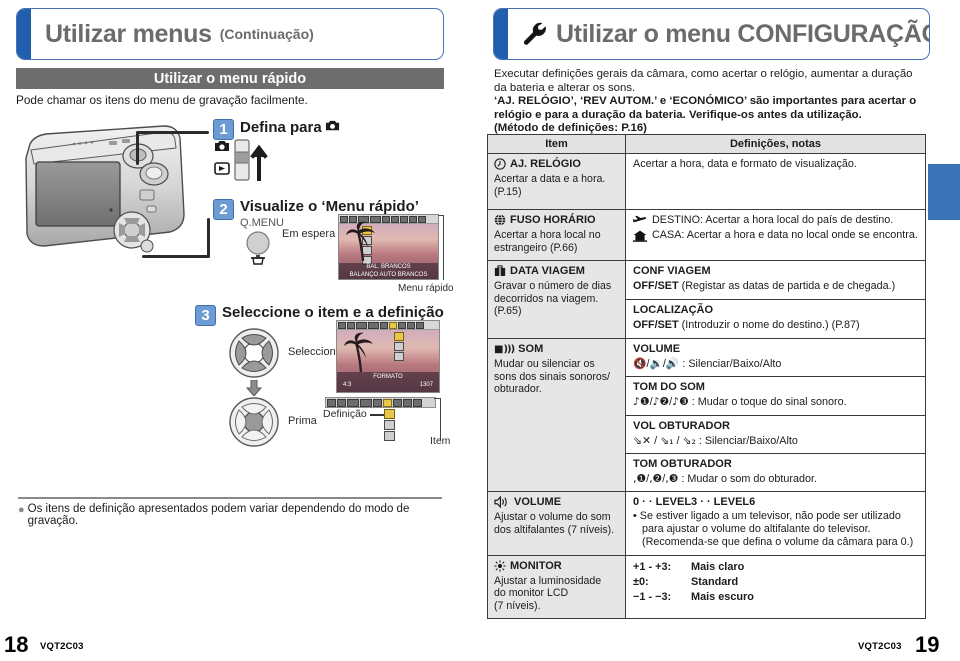 The width and height of the screenshot is (960, 661). What do you see at coordinates (689, 440) in the screenshot?
I see `shutter-high-icon: ⇘₂` at bounding box center [689, 440].